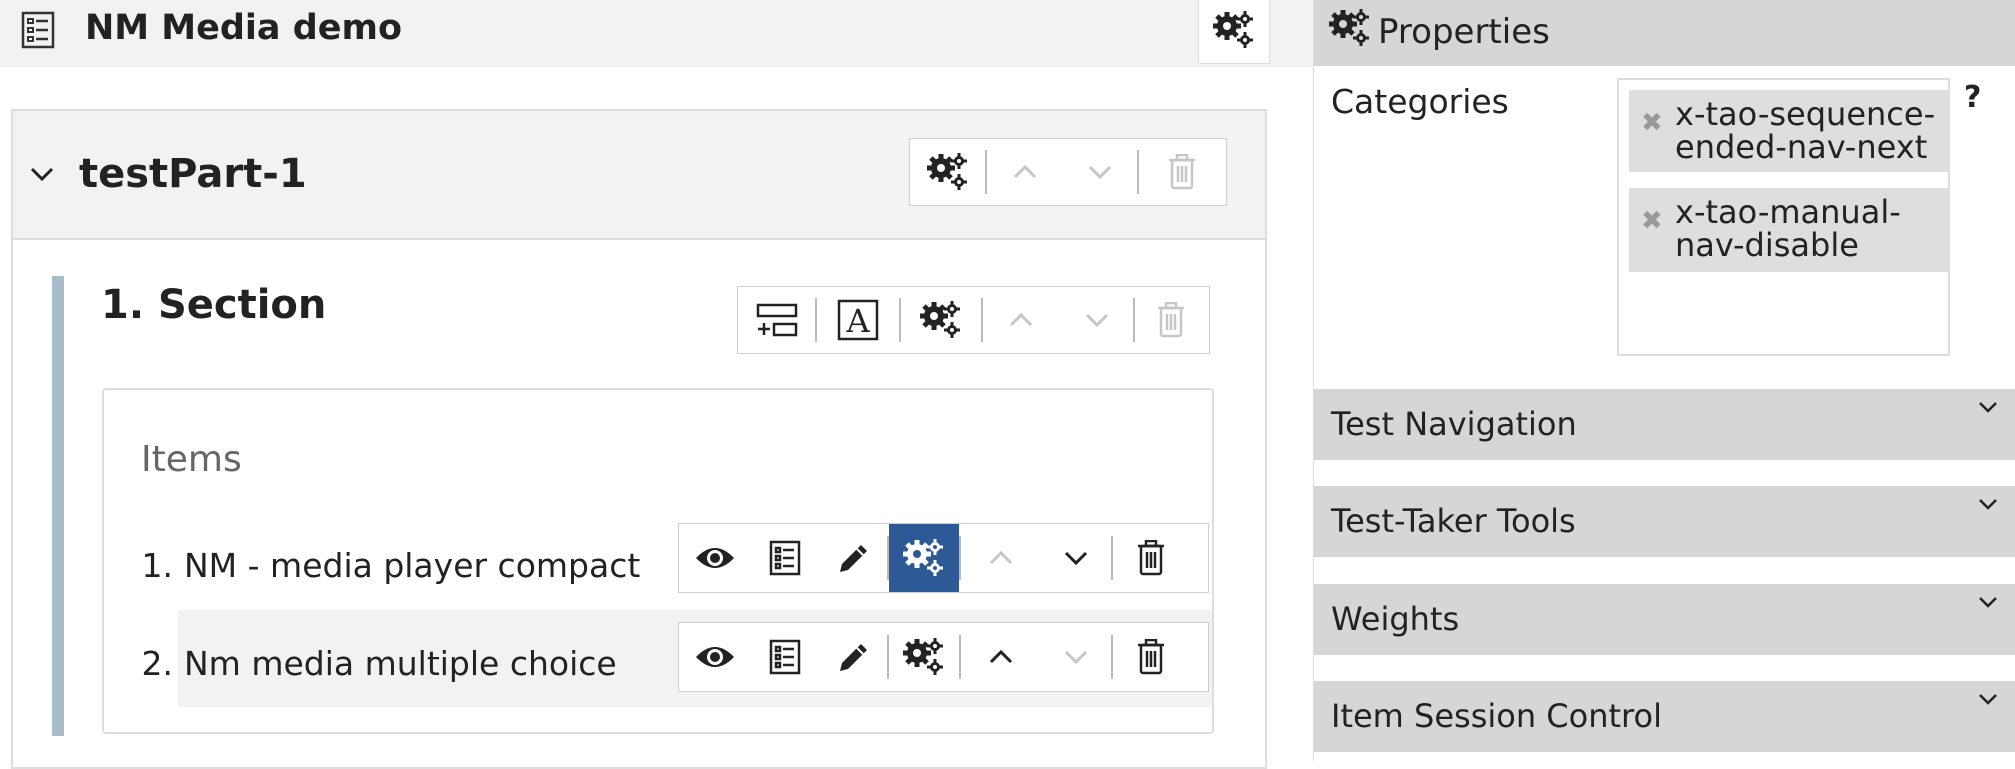 The height and width of the screenshot is (769, 2015). I want to click on accordion-weights: Weights, so click(1664, 619).